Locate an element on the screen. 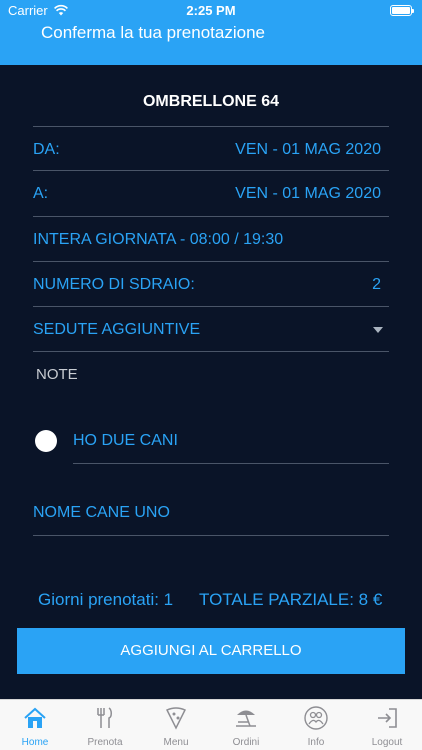 This screenshot has height=750, width=422. note-input: NOTE is located at coordinates (57, 374).